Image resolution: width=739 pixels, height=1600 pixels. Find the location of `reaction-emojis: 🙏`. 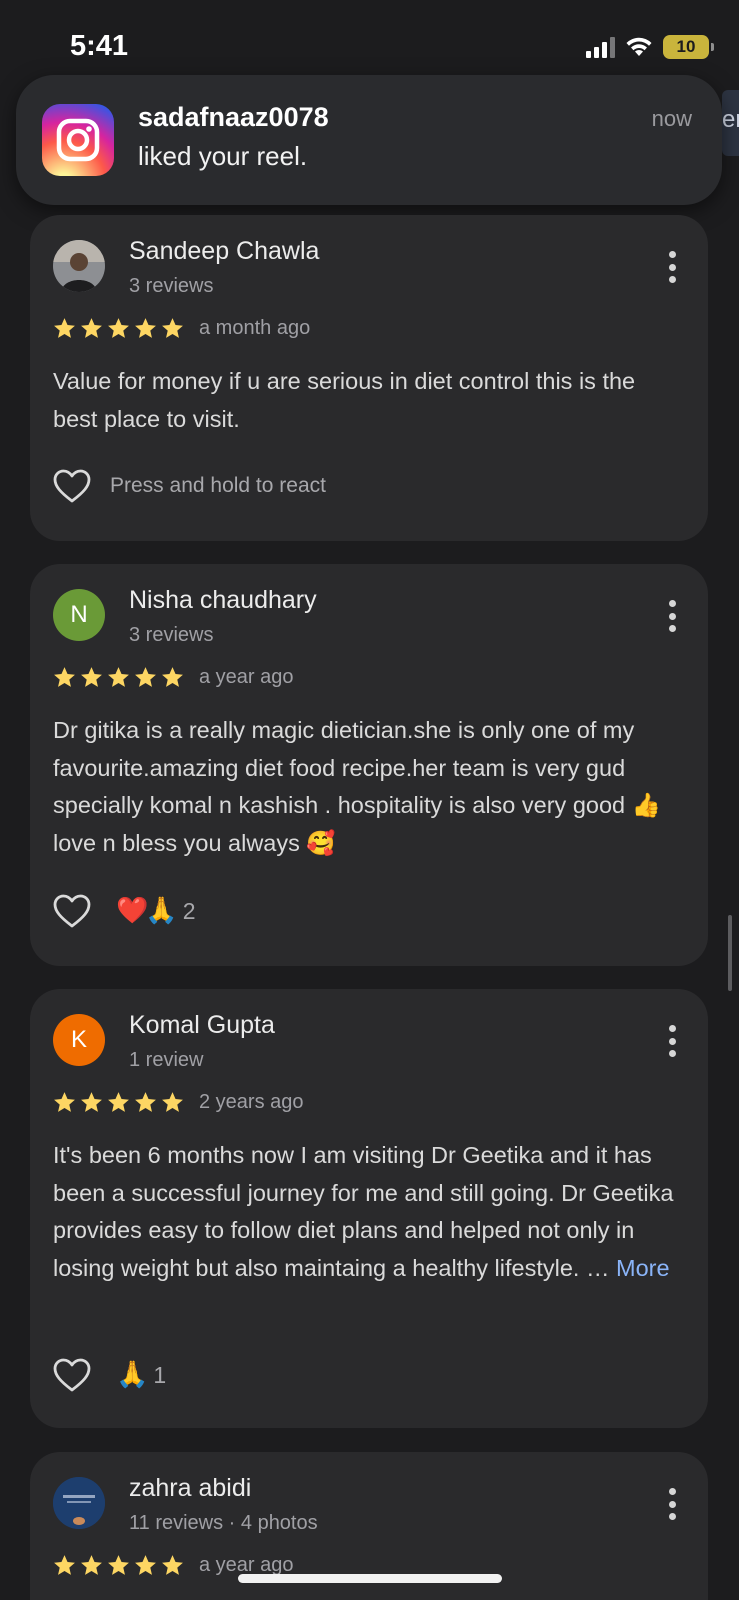

reaction-emojis: 🙏 is located at coordinates (132, 1375).